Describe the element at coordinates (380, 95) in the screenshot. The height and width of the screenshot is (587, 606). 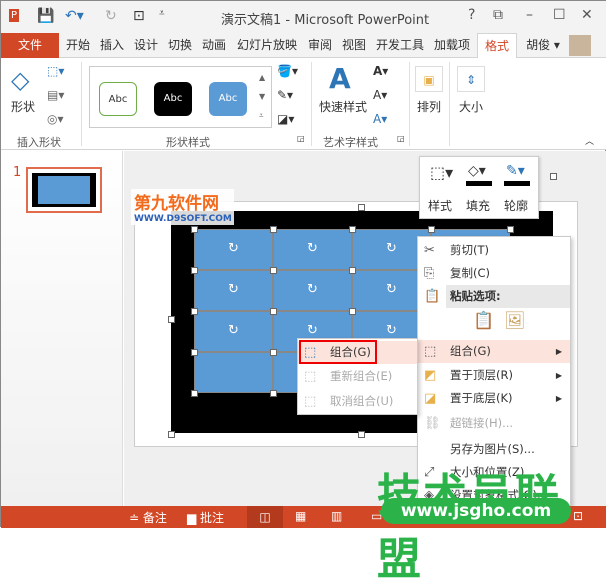
I see `text-outline-icon: A▾` at that location.